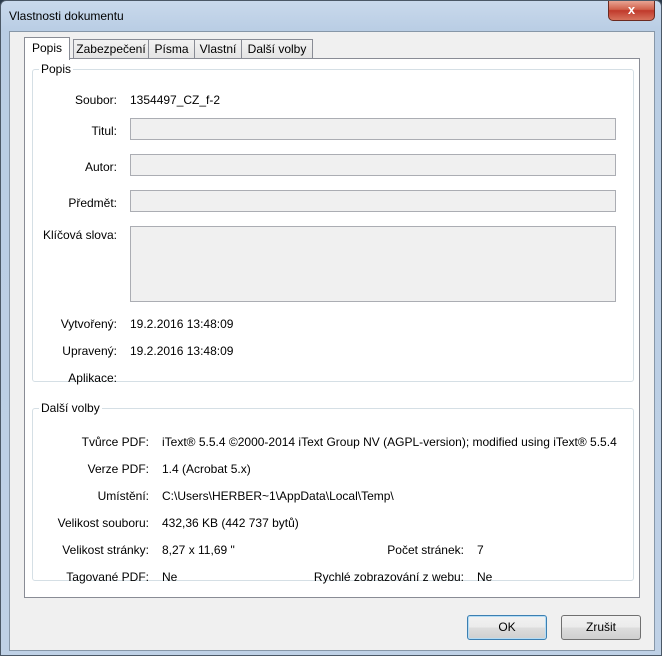 This screenshot has width=662, height=656. Describe the element at coordinates (70, 408) in the screenshot. I see `advanced-legend: Další volby` at that location.